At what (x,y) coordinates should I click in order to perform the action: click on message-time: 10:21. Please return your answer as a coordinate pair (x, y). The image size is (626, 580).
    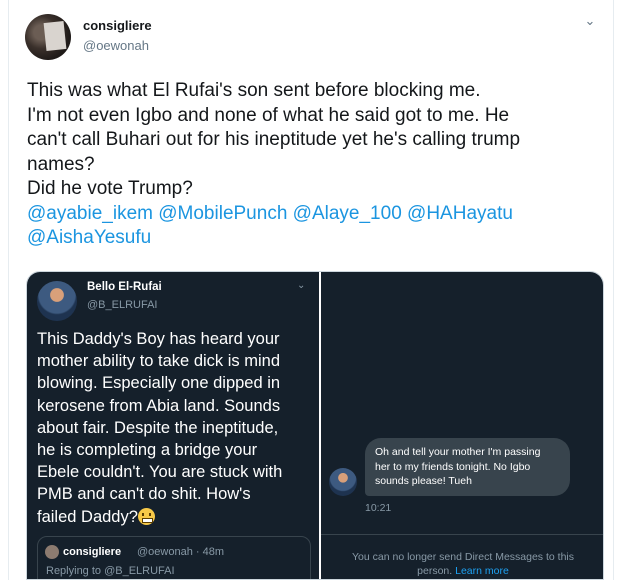
    Looking at the image, I should click on (378, 508).